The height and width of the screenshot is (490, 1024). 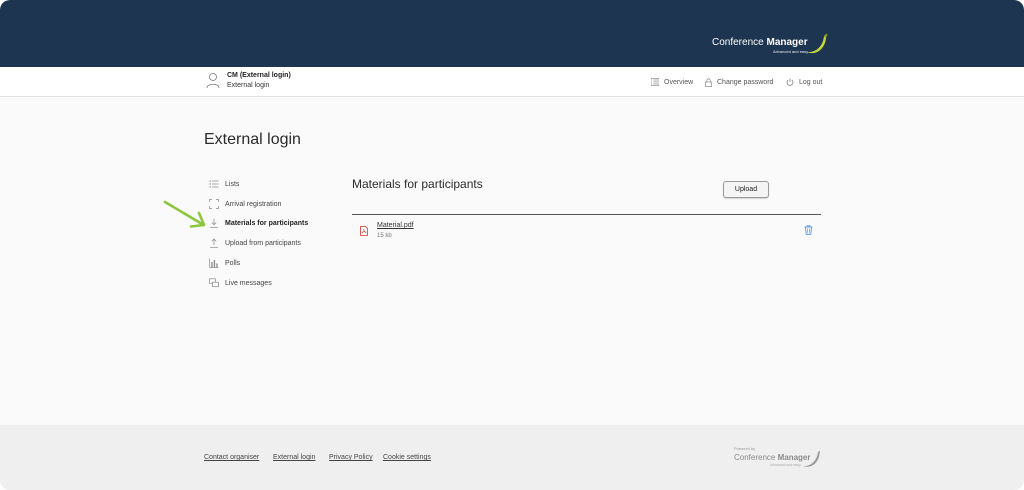 I want to click on footer-link-cookie-settings: Cookie settings, so click(x=407, y=457).